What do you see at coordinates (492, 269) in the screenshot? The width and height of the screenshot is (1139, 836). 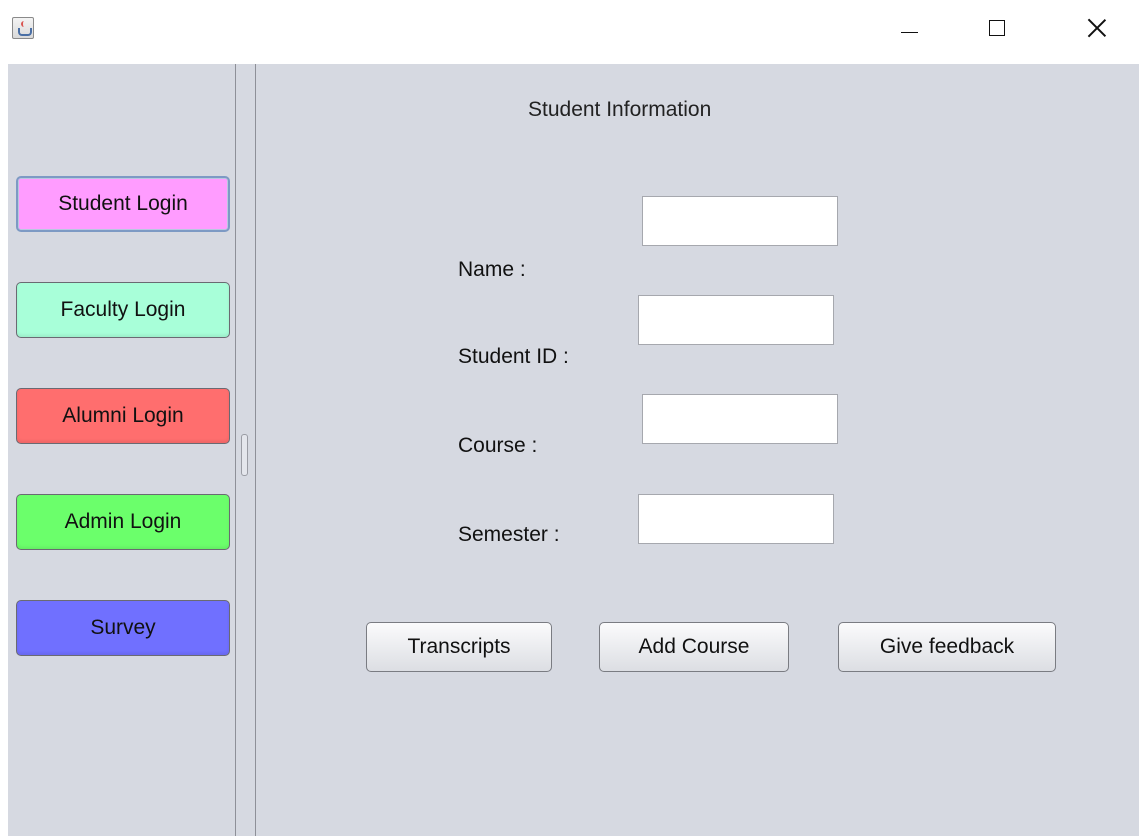 I see `name-label: Name :` at bounding box center [492, 269].